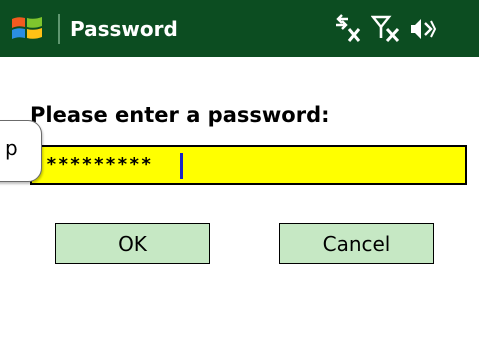 This screenshot has height=347, width=479. What do you see at coordinates (347, 29) in the screenshot?
I see `connectivity-disabled-icon` at bounding box center [347, 29].